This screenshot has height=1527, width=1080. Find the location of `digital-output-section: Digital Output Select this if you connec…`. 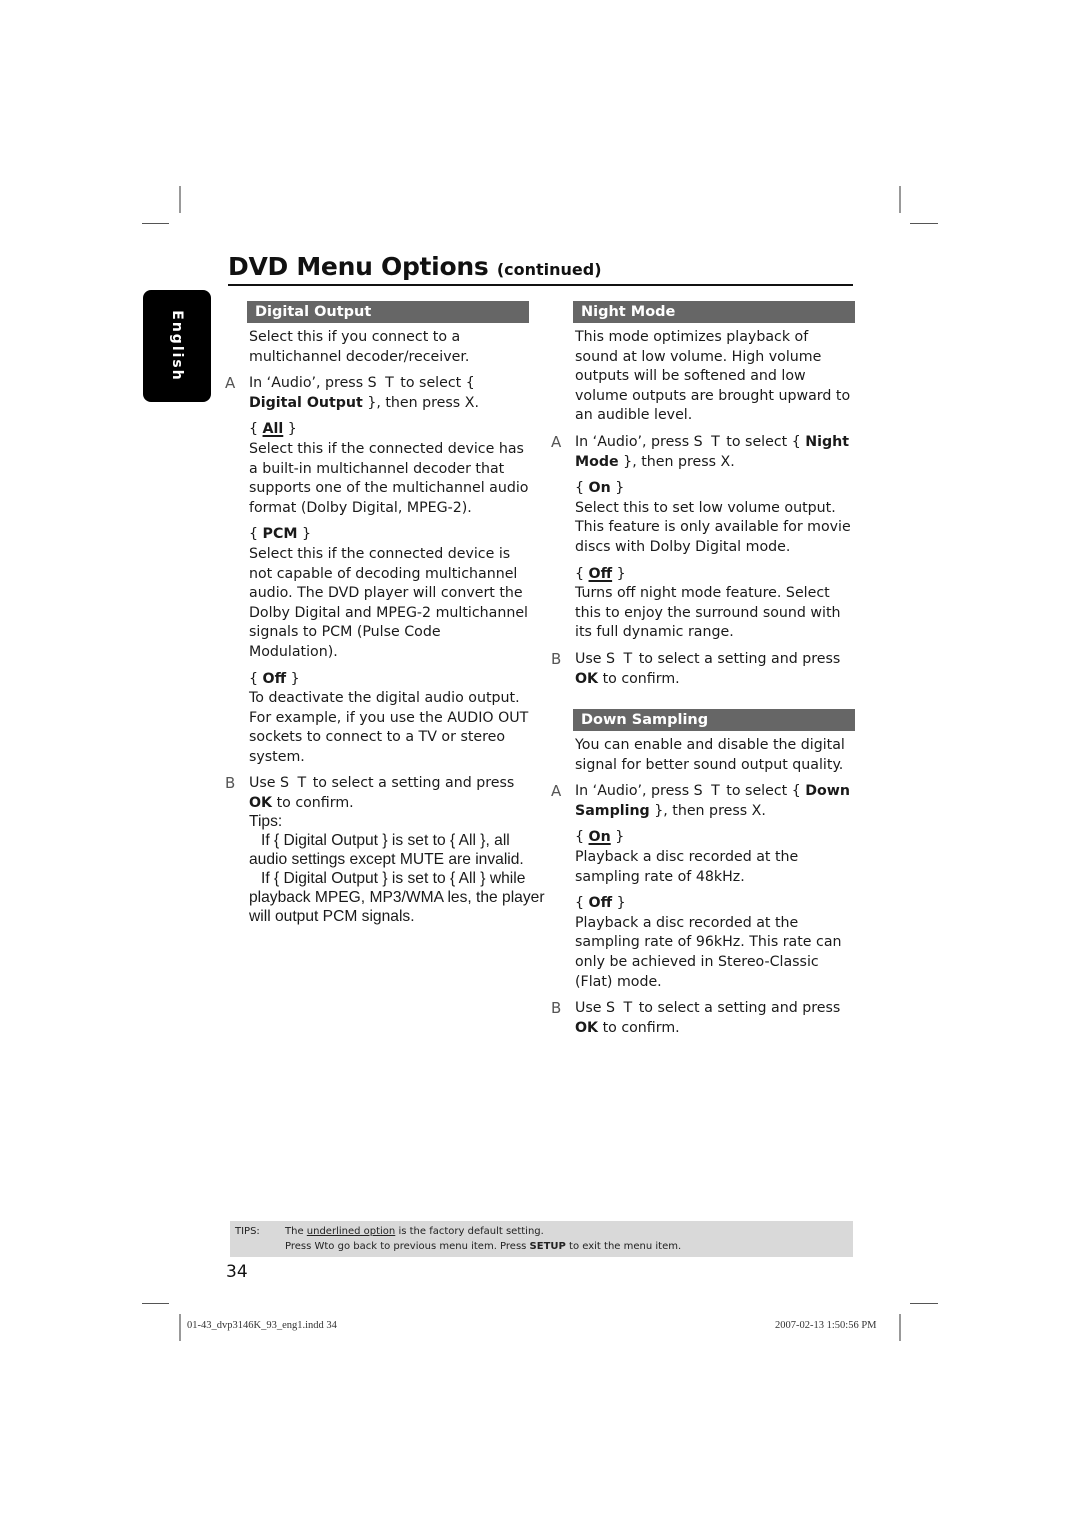

digital-output-section: Digital Output Select this if you connec… is located at coordinates (377, 557).